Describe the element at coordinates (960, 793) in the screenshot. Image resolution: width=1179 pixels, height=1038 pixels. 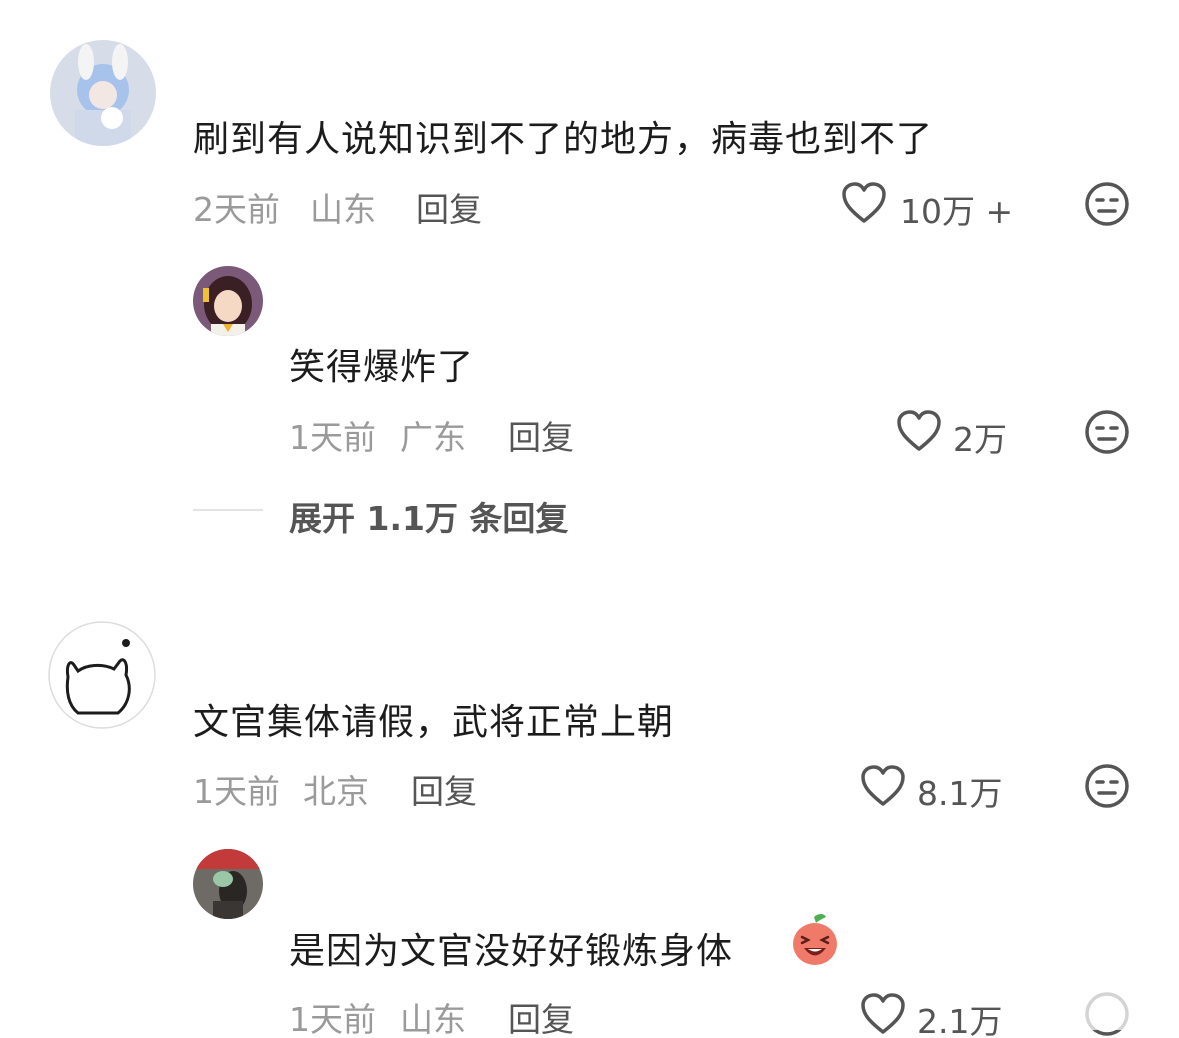
I see `like-count: 8.1万` at that location.